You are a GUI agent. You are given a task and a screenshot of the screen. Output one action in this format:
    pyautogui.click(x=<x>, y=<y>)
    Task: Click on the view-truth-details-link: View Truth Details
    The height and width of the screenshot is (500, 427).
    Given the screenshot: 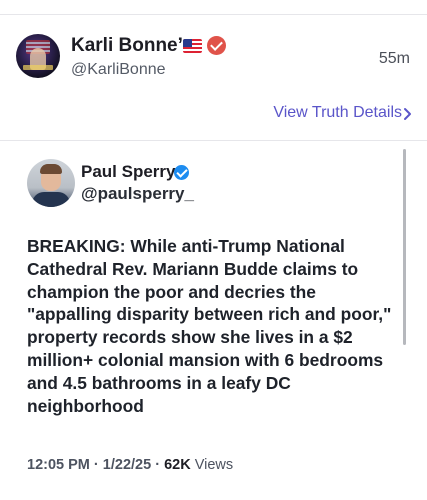 What is the action you would take?
    pyautogui.click(x=337, y=113)
    